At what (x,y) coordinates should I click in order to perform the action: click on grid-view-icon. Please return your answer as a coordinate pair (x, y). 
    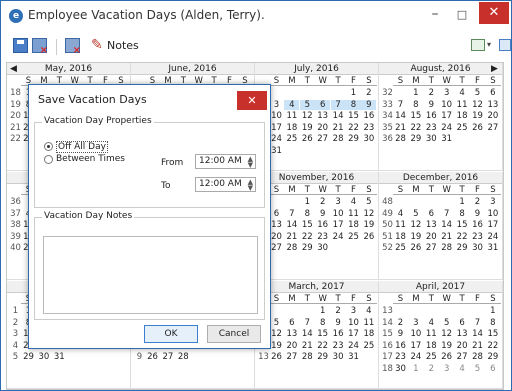
    Looking at the image, I should click on (478, 45).